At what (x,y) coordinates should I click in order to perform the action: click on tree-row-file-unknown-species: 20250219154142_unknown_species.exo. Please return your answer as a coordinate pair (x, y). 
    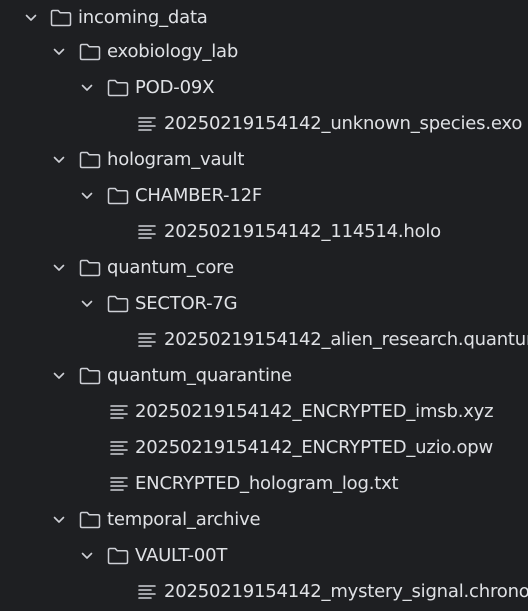
    Looking at the image, I should click on (264, 124).